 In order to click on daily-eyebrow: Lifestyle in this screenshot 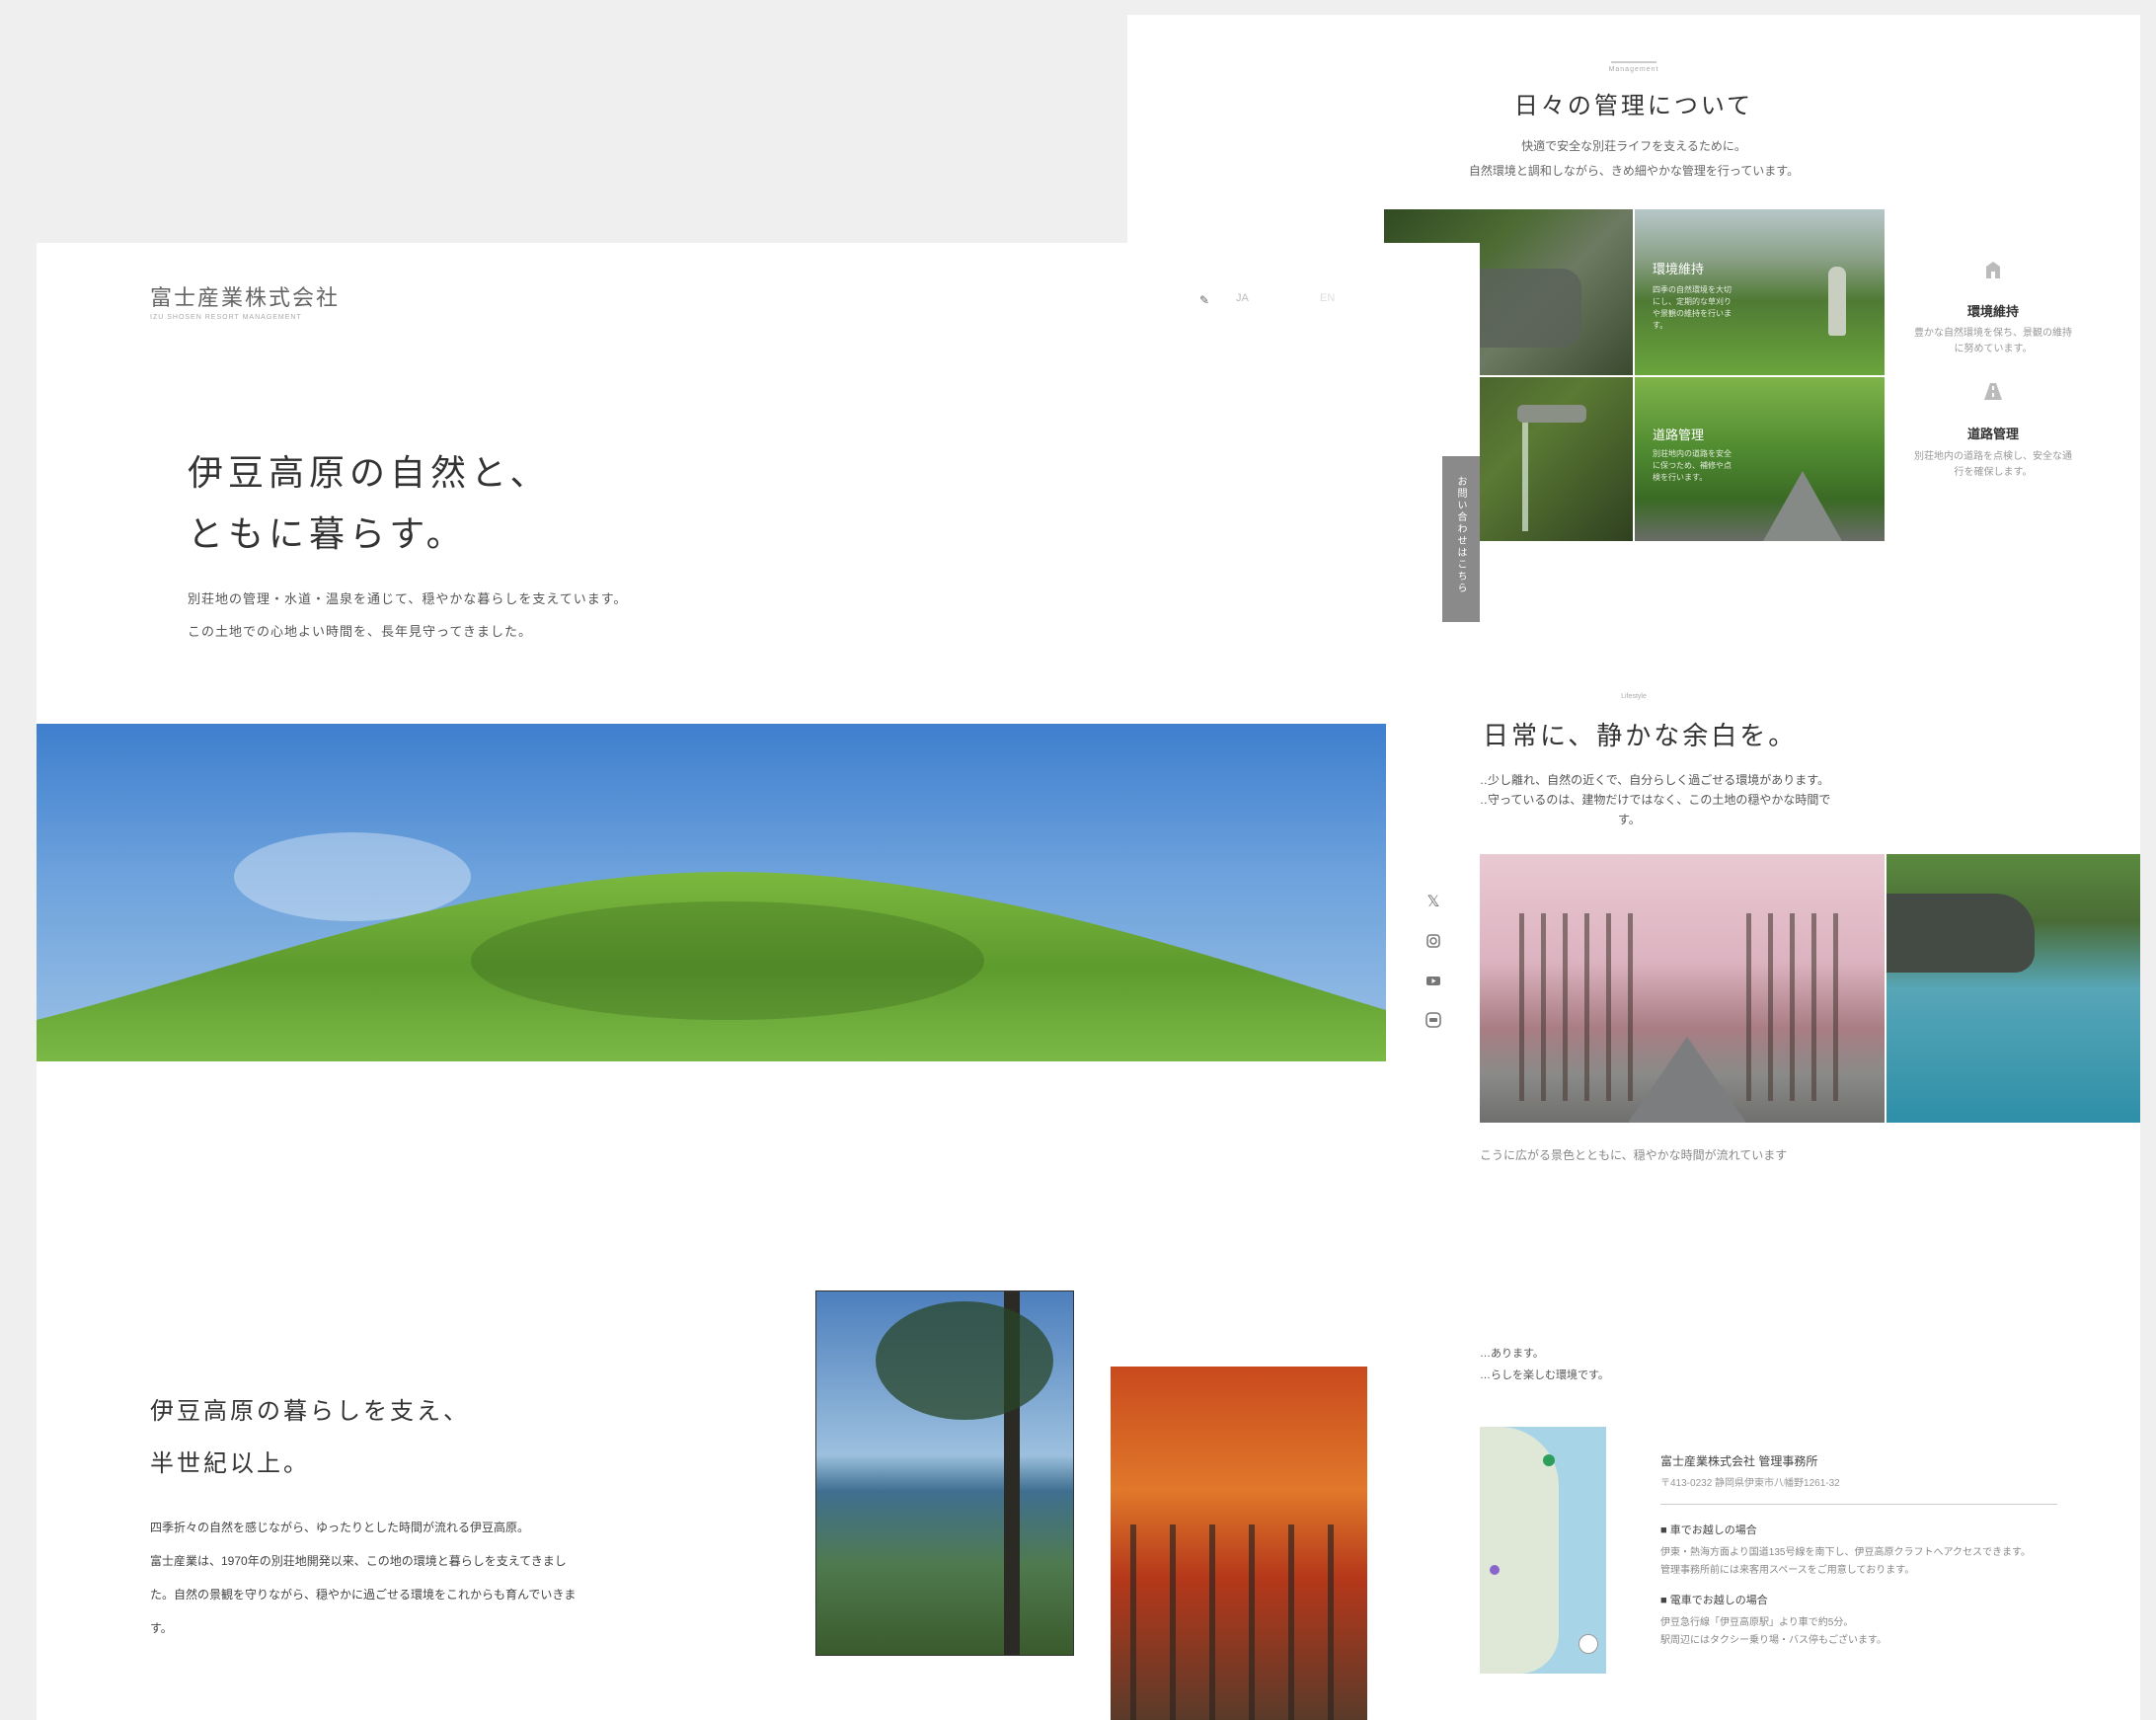, I will do `click(1634, 696)`.